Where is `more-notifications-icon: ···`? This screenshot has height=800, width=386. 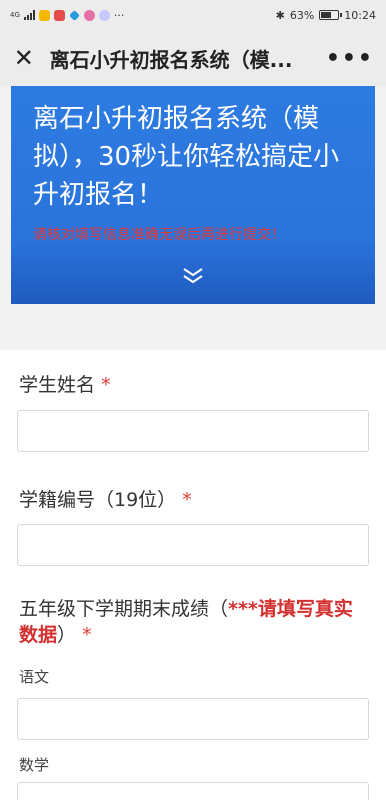
more-notifications-icon: ··· is located at coordinates (119, 15).